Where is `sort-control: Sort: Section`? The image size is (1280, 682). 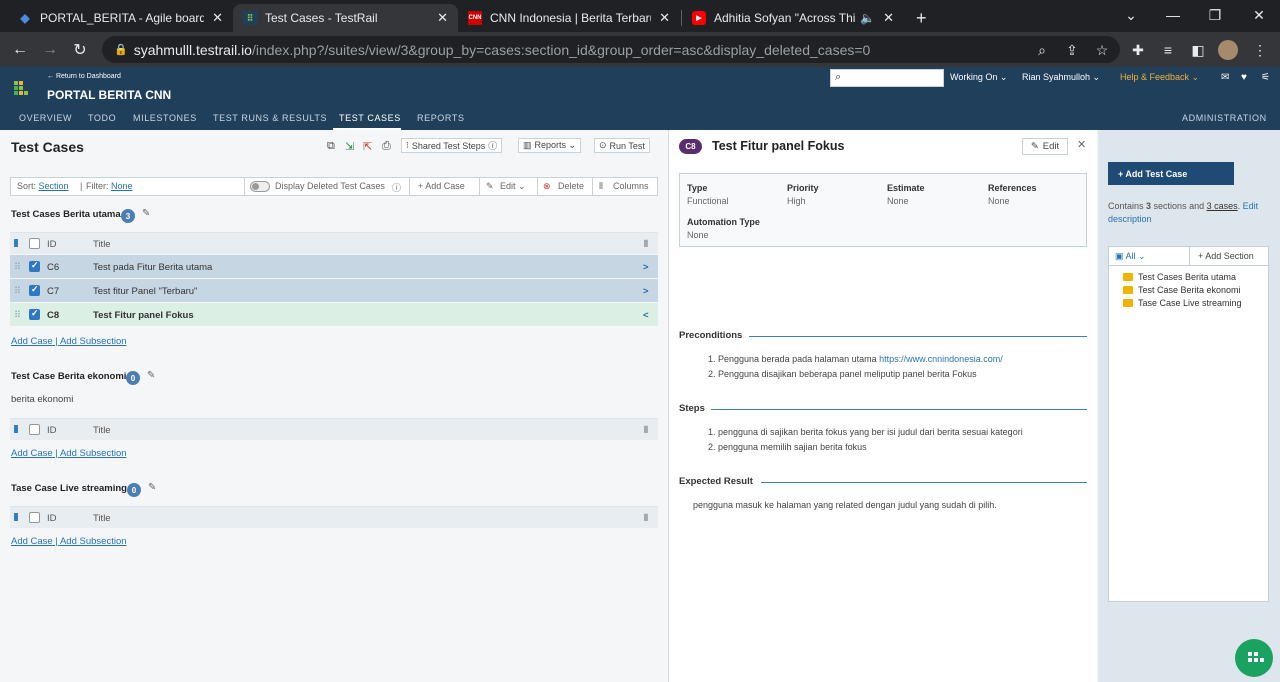
sort-control: Sort: Section is located at coordinates (43, 186).